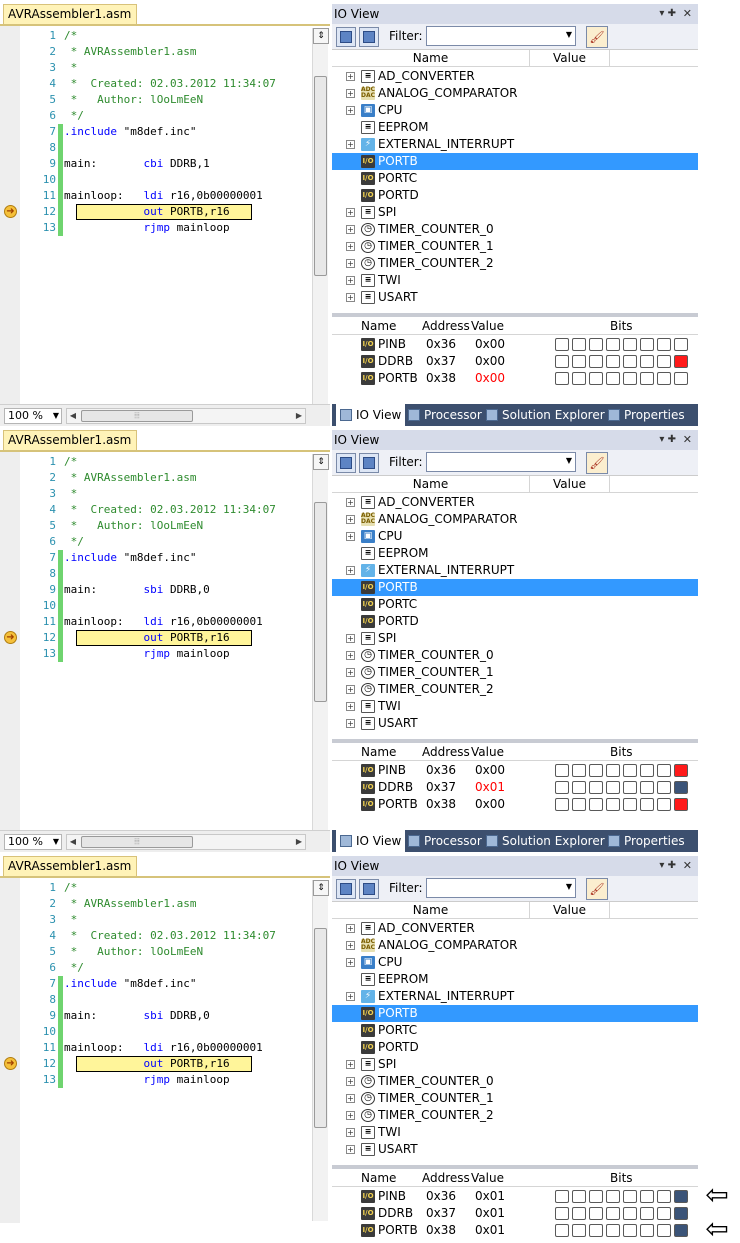 This screenshot has height=1243, width=740. Describe the element at coordinates (646, 841) in the screenshot. I see `tab-properties: Properties` at that location.